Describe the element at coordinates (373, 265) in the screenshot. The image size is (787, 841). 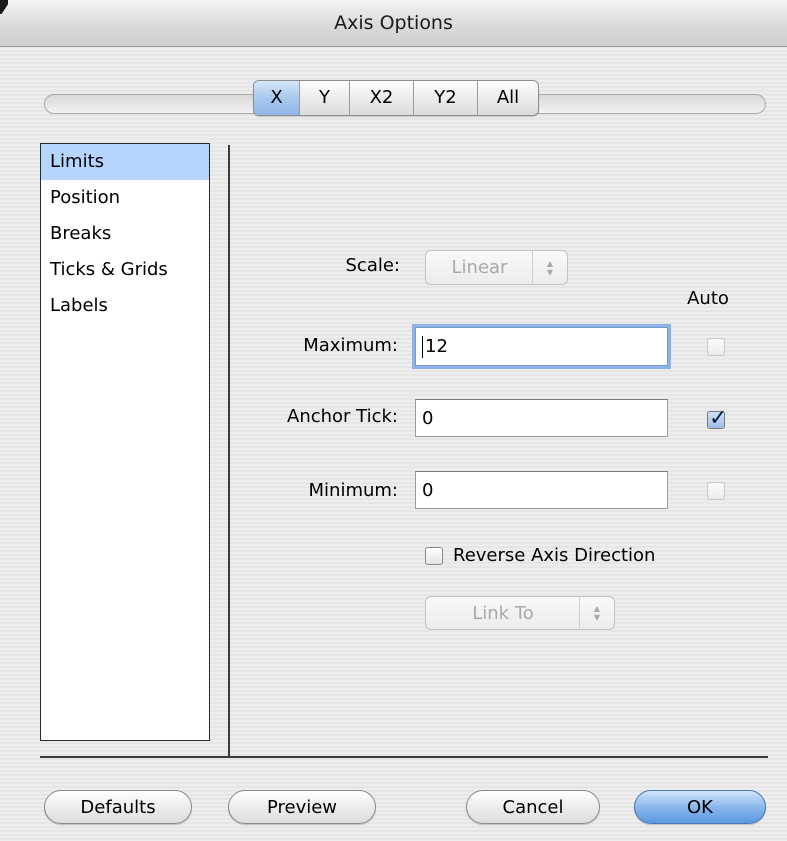
I see `scale-label: Scale:` at that location.